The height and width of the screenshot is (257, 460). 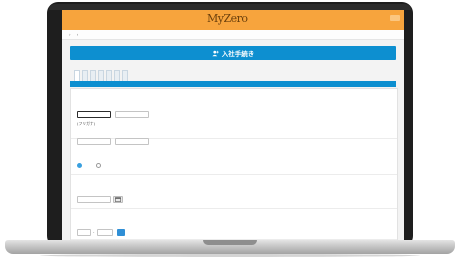 What do you see at coordinates (84, 232) in the screenshot?
I see `postal-code-first-field` at bounding box center [84, 232].